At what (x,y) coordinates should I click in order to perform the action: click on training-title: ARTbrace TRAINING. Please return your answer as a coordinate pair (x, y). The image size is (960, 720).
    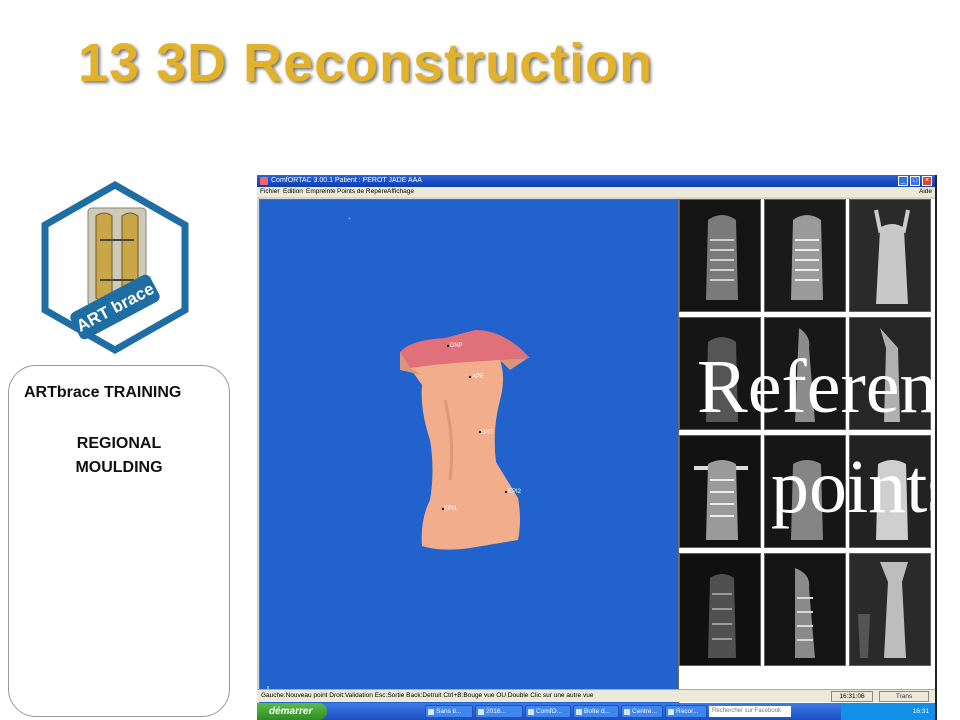
    Looking at the image, I should click on (103, 392).